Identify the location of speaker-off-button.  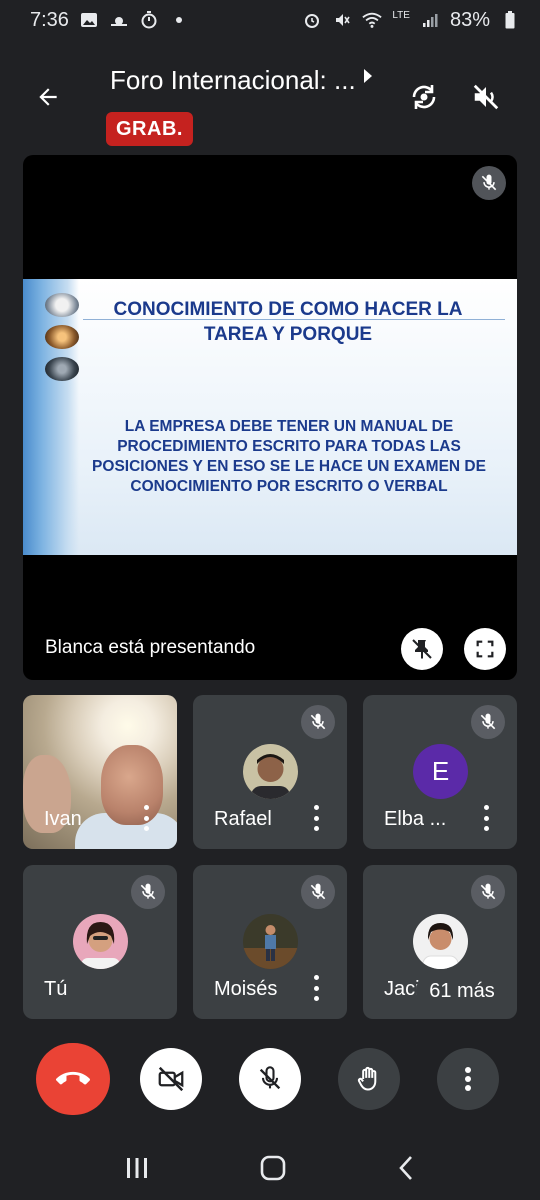
(486, 97).